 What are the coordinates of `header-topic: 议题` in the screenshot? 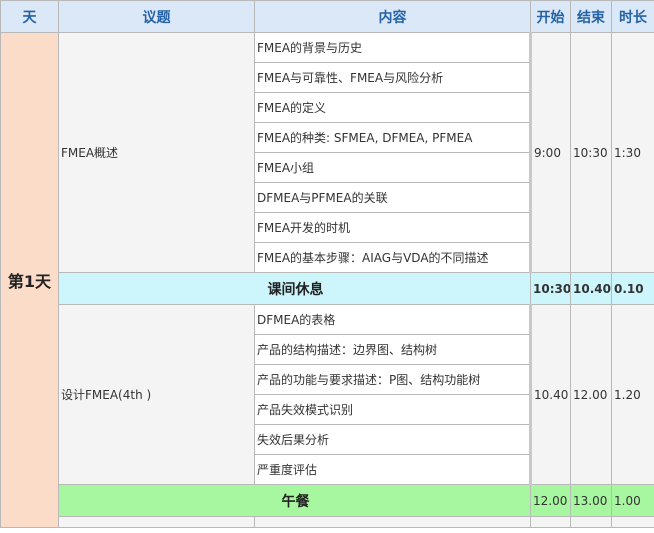 It's located at (156, 16).